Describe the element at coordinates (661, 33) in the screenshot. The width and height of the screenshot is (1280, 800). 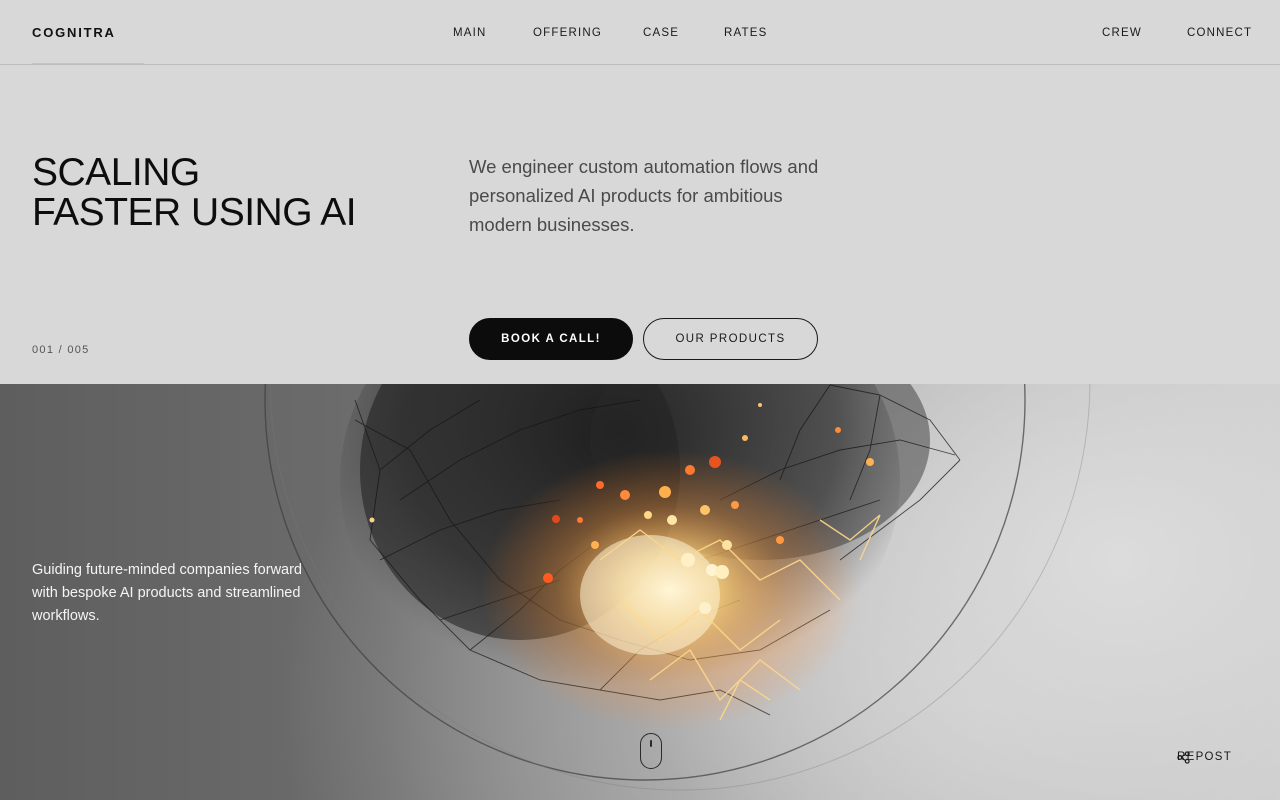
I see `nav-link-case: CASE` at that location.